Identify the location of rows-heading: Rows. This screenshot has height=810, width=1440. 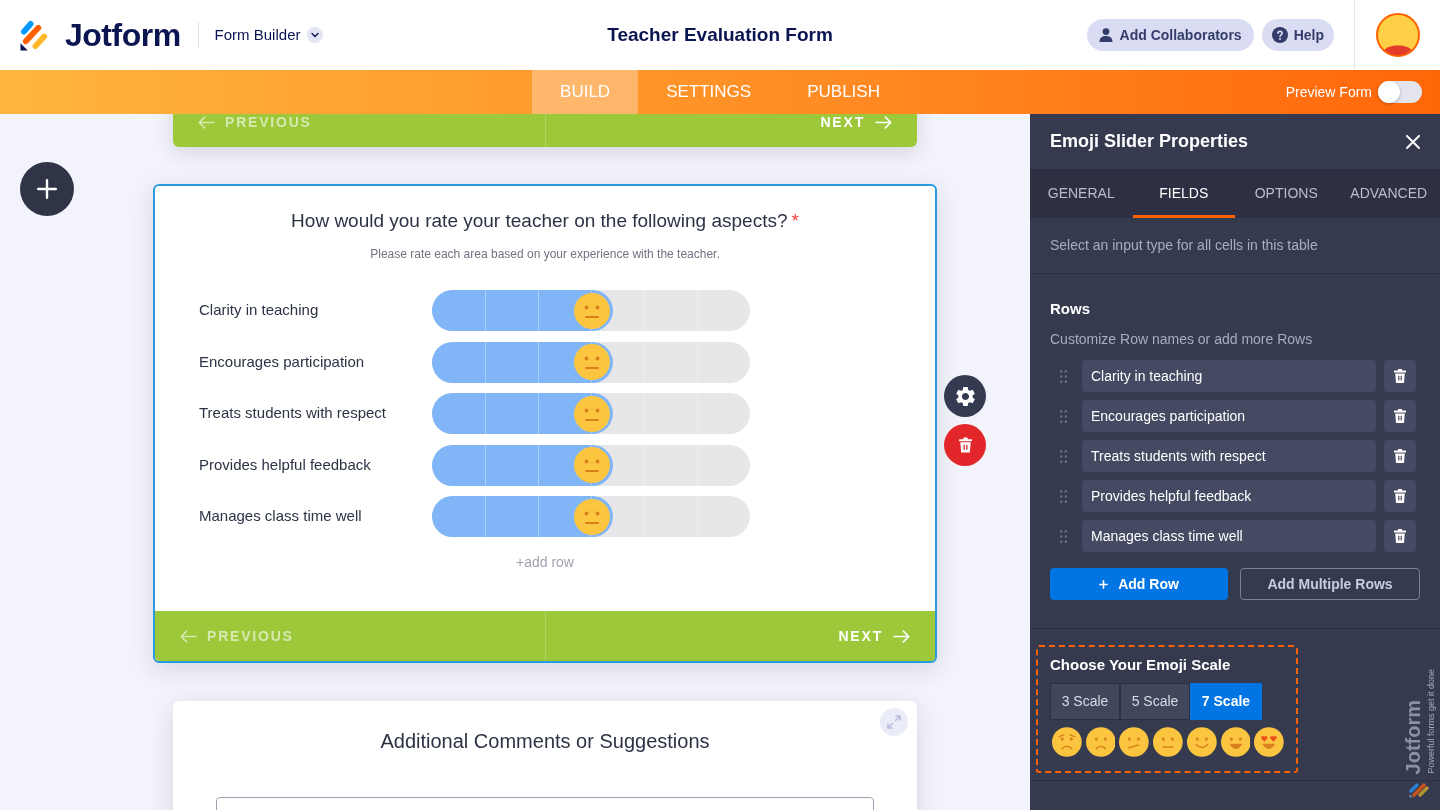
(1070, 309).